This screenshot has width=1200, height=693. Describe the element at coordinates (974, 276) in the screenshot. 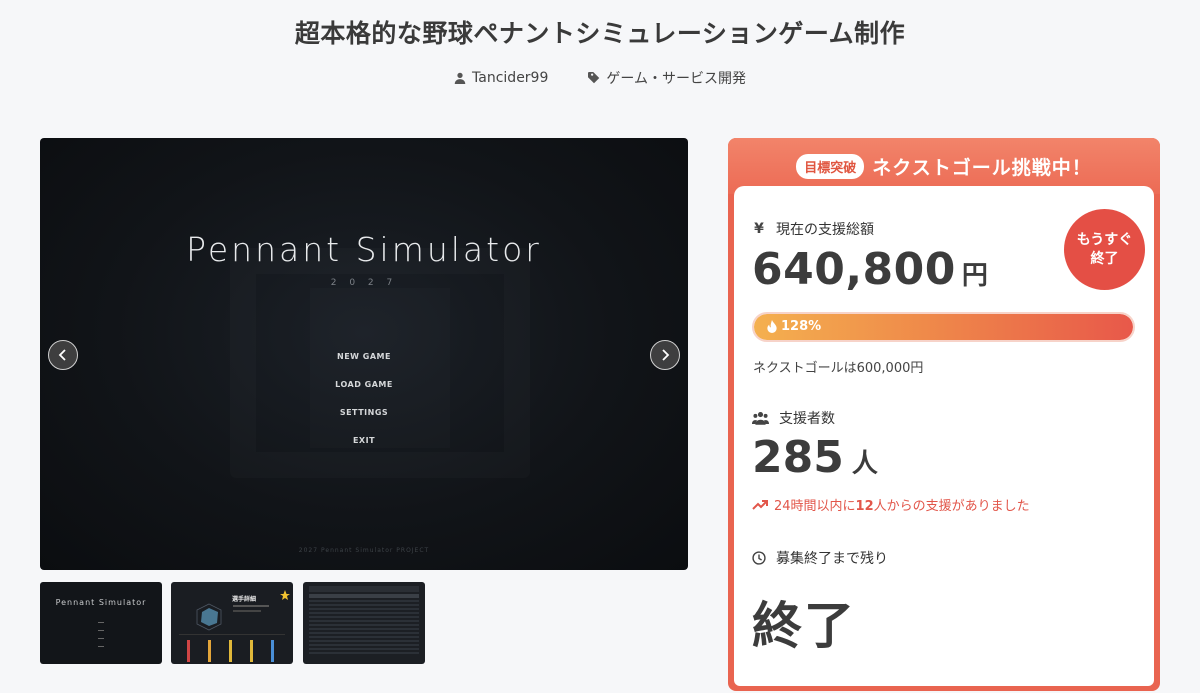

I see `amount-unit: 円` at that location.